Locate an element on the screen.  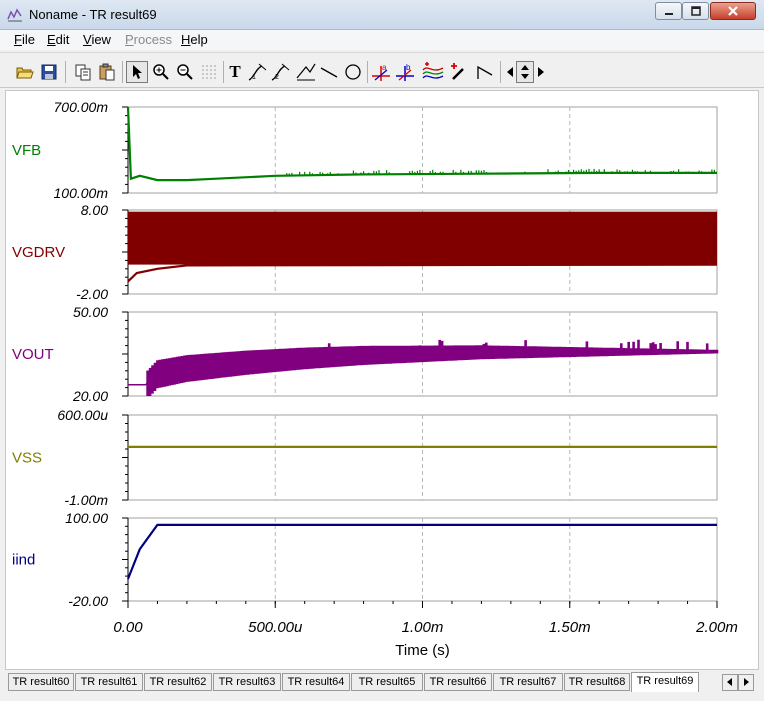
plot-panel-vout is located at coordinates (420, 354).